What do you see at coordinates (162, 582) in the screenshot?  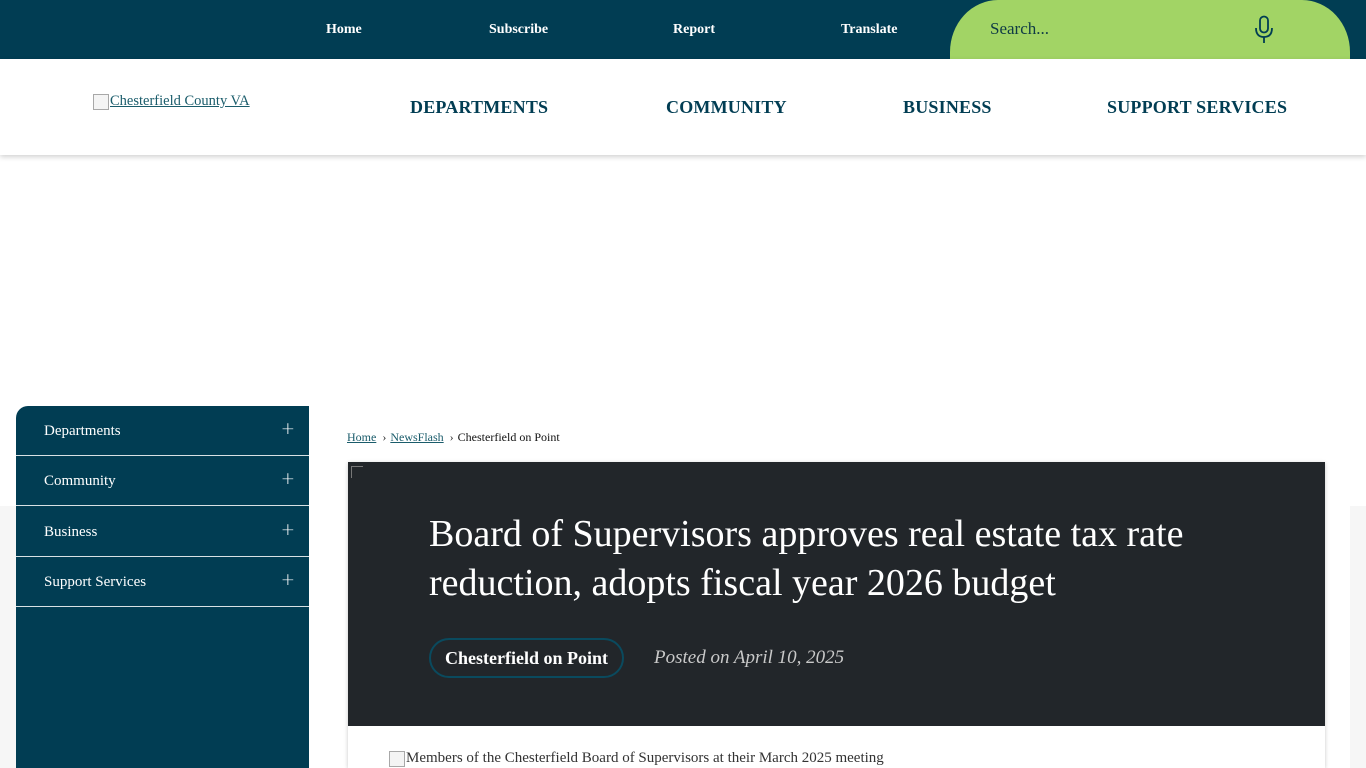 I see `sidebar-item-support-services: Support Services +` at bounding box center [162, 582].